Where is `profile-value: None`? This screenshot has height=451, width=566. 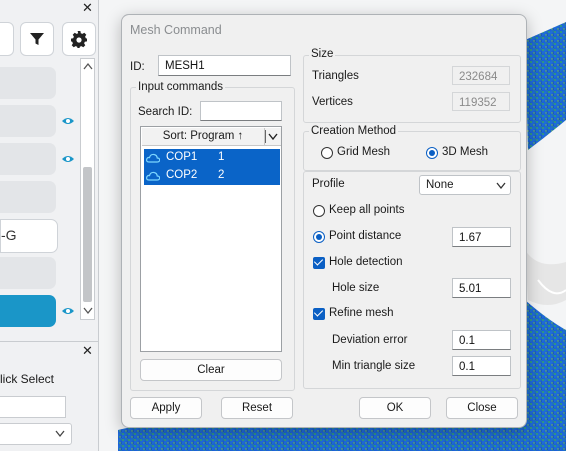 profile-value: None is located at coordinates (440, 185).